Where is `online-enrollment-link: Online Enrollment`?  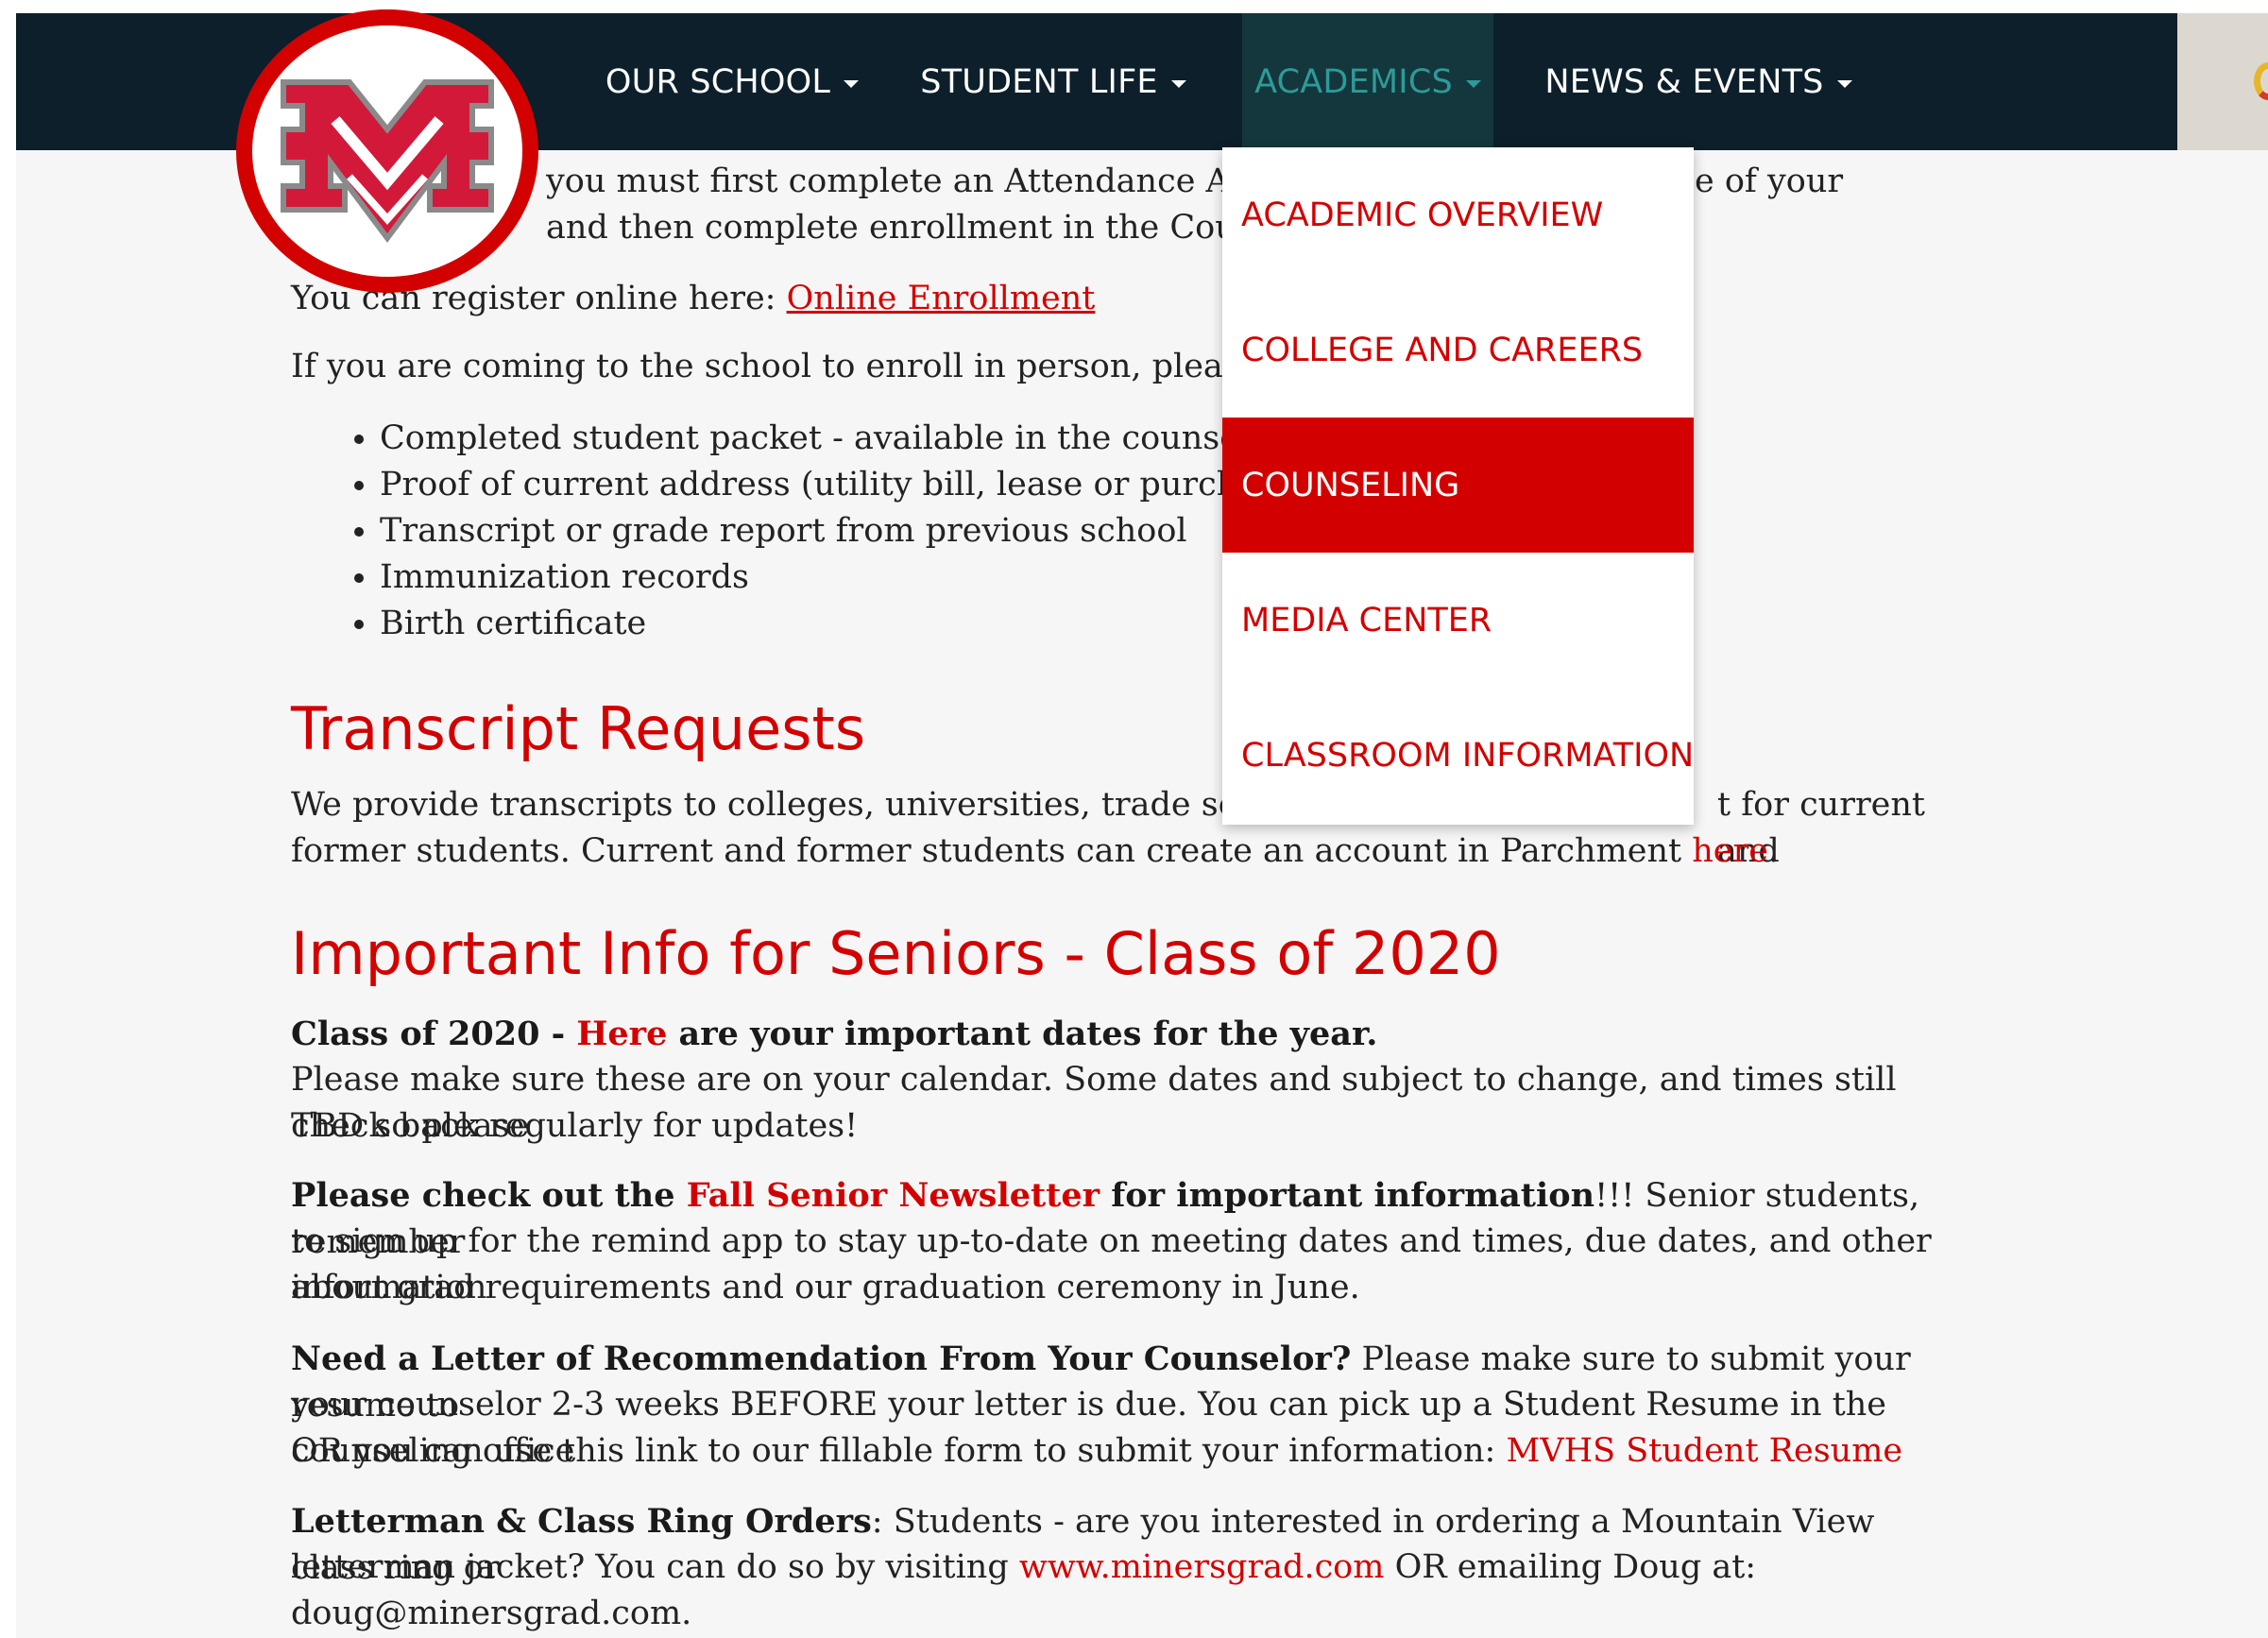
online-enrollment-link: Online Enrollment is located at coordinates (942, 299).